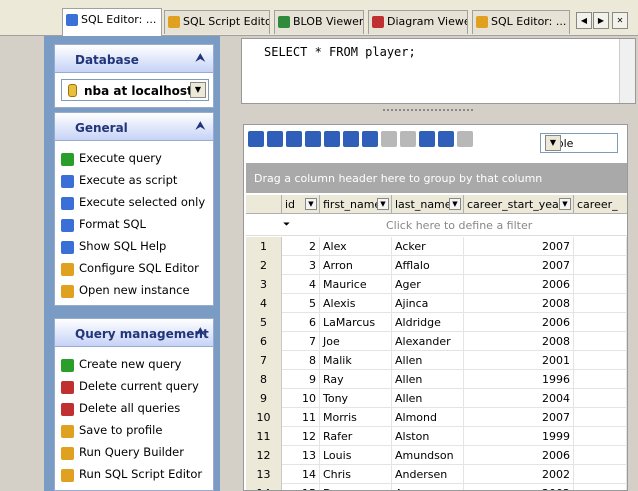  Describe the element at coordinates (301, 246) in the screenshot. I see `id-cell: 2` at that location.